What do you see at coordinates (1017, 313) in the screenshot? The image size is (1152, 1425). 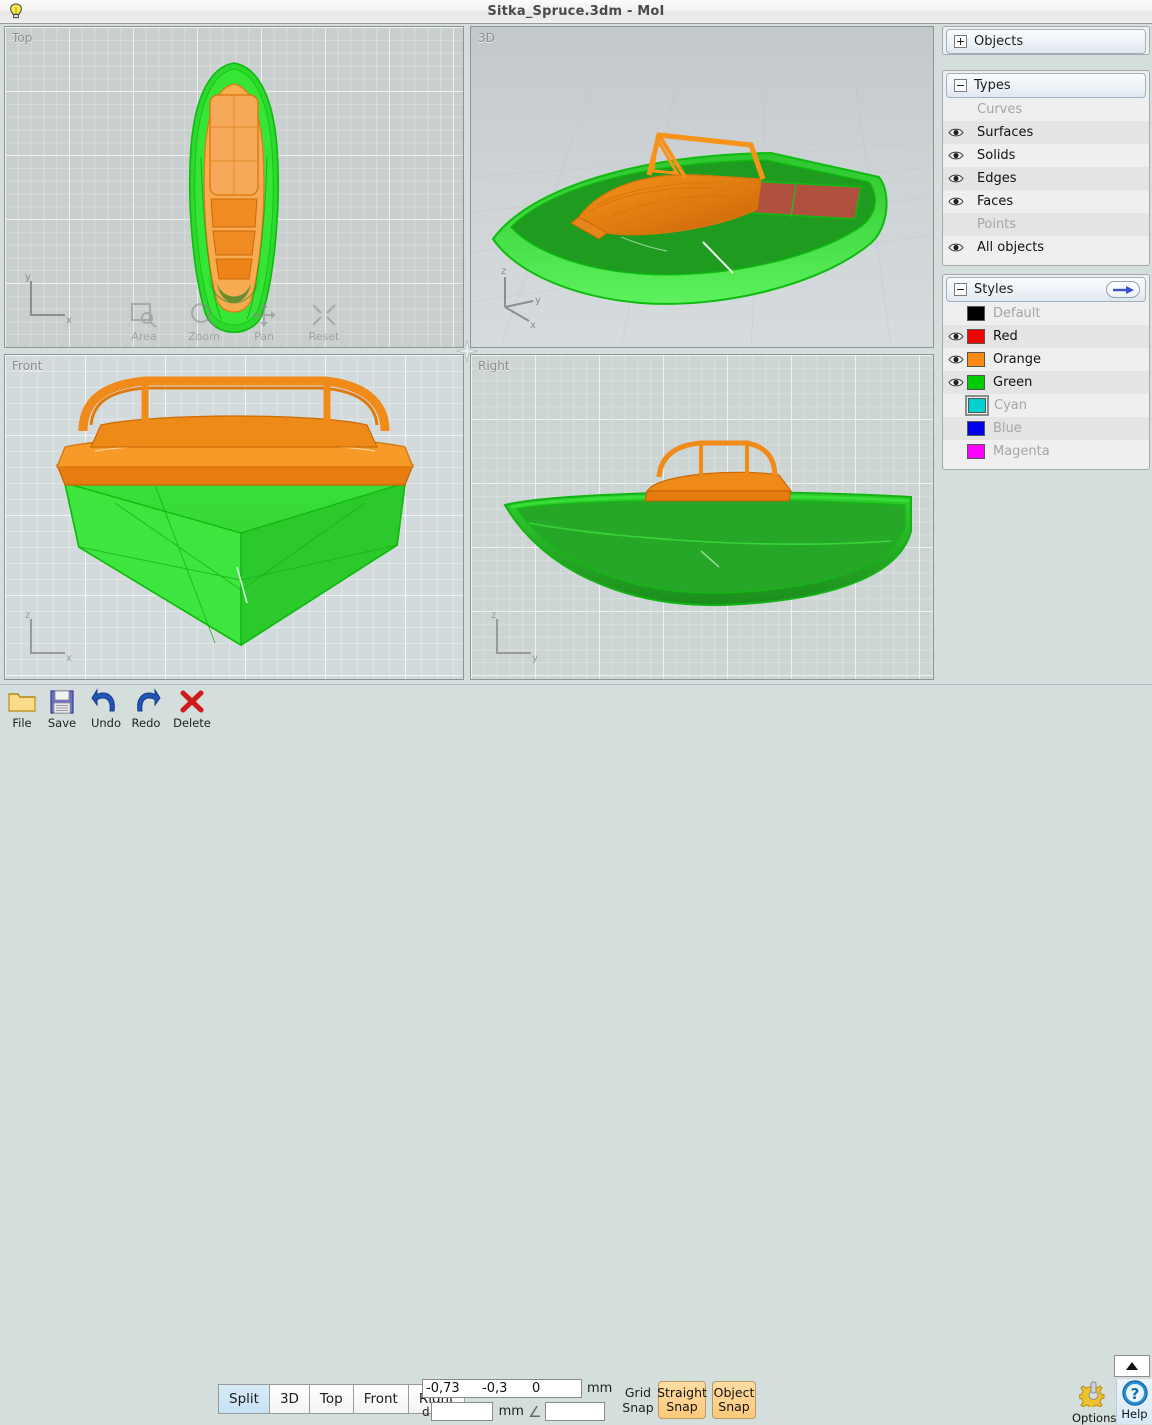 I see `styles-item-label: Default` at bounding box center [1017, 313].